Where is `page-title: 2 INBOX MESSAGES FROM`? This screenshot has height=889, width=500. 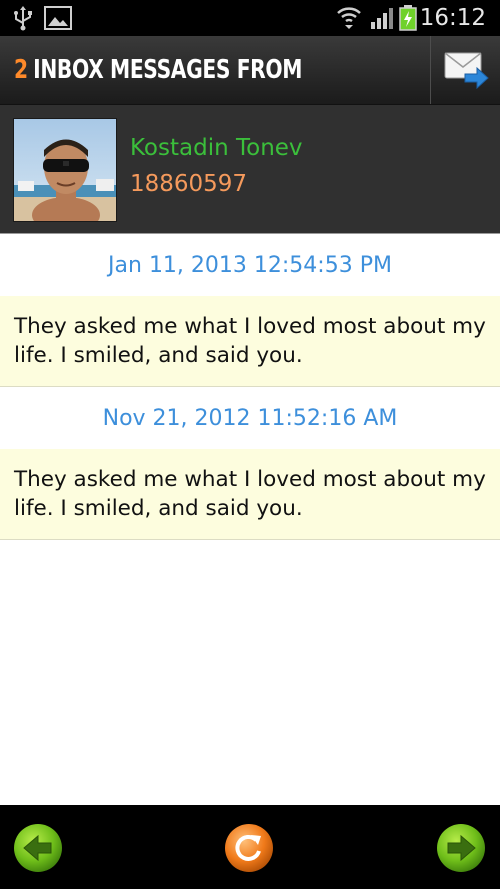 page-title: 2 INBOX MESSAGES FROM is located at coordinates (158, 70).